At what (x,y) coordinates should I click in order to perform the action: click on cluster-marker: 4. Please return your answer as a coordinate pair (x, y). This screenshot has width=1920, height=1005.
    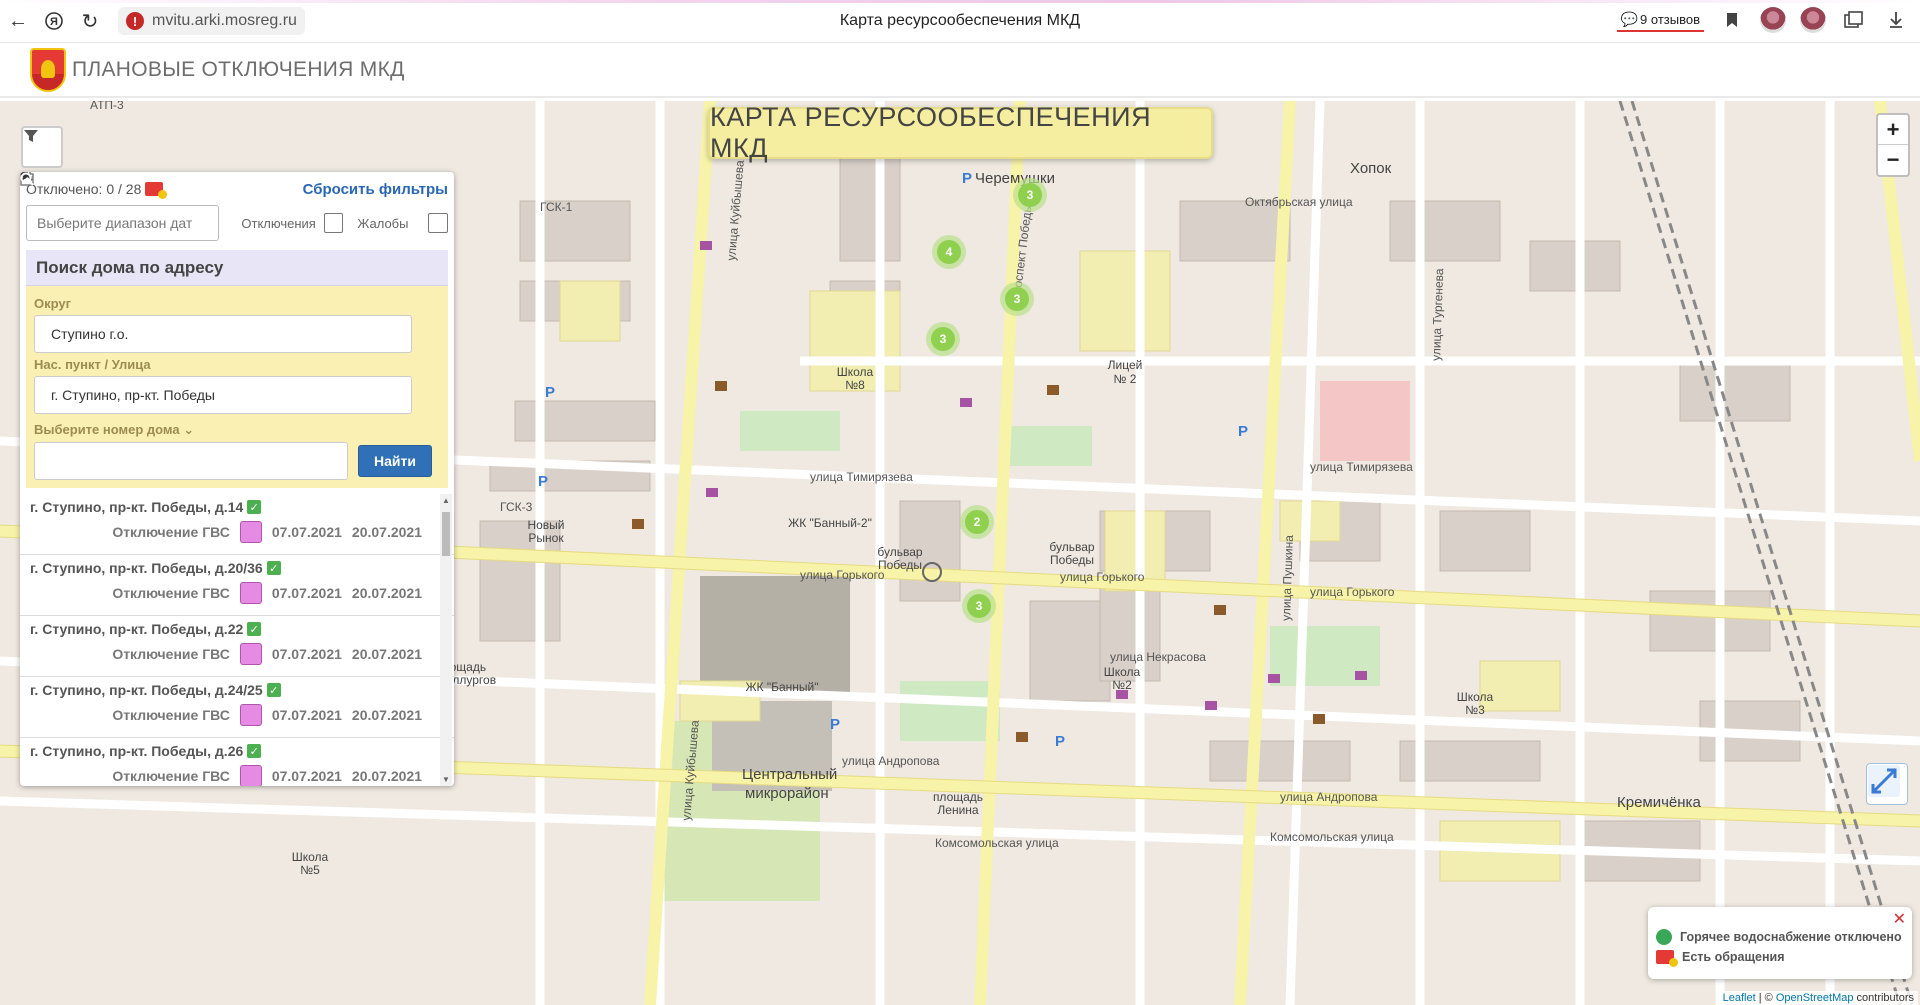
    Looking at the image, I should click on (949, 252).